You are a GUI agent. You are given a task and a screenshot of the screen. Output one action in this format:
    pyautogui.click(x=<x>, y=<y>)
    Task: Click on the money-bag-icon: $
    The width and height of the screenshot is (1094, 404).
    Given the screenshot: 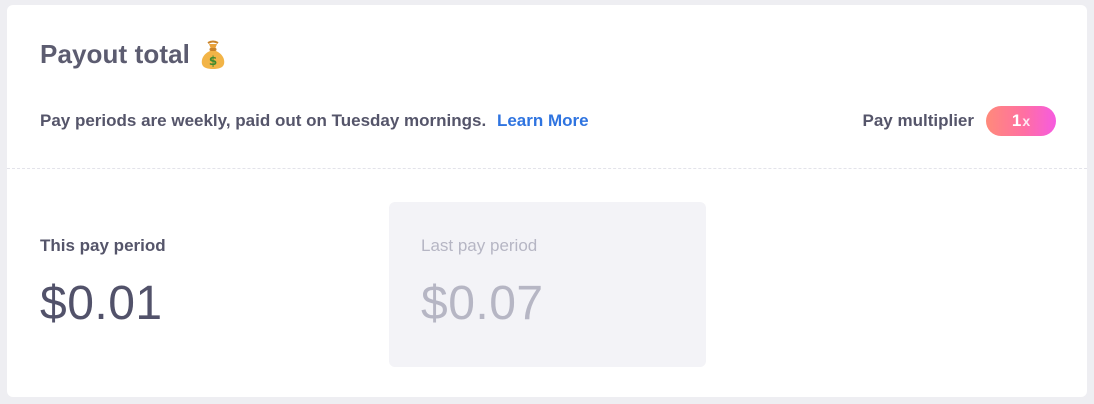 What is the action you would take?
    pyautogui.click(x=213, y=55)
    